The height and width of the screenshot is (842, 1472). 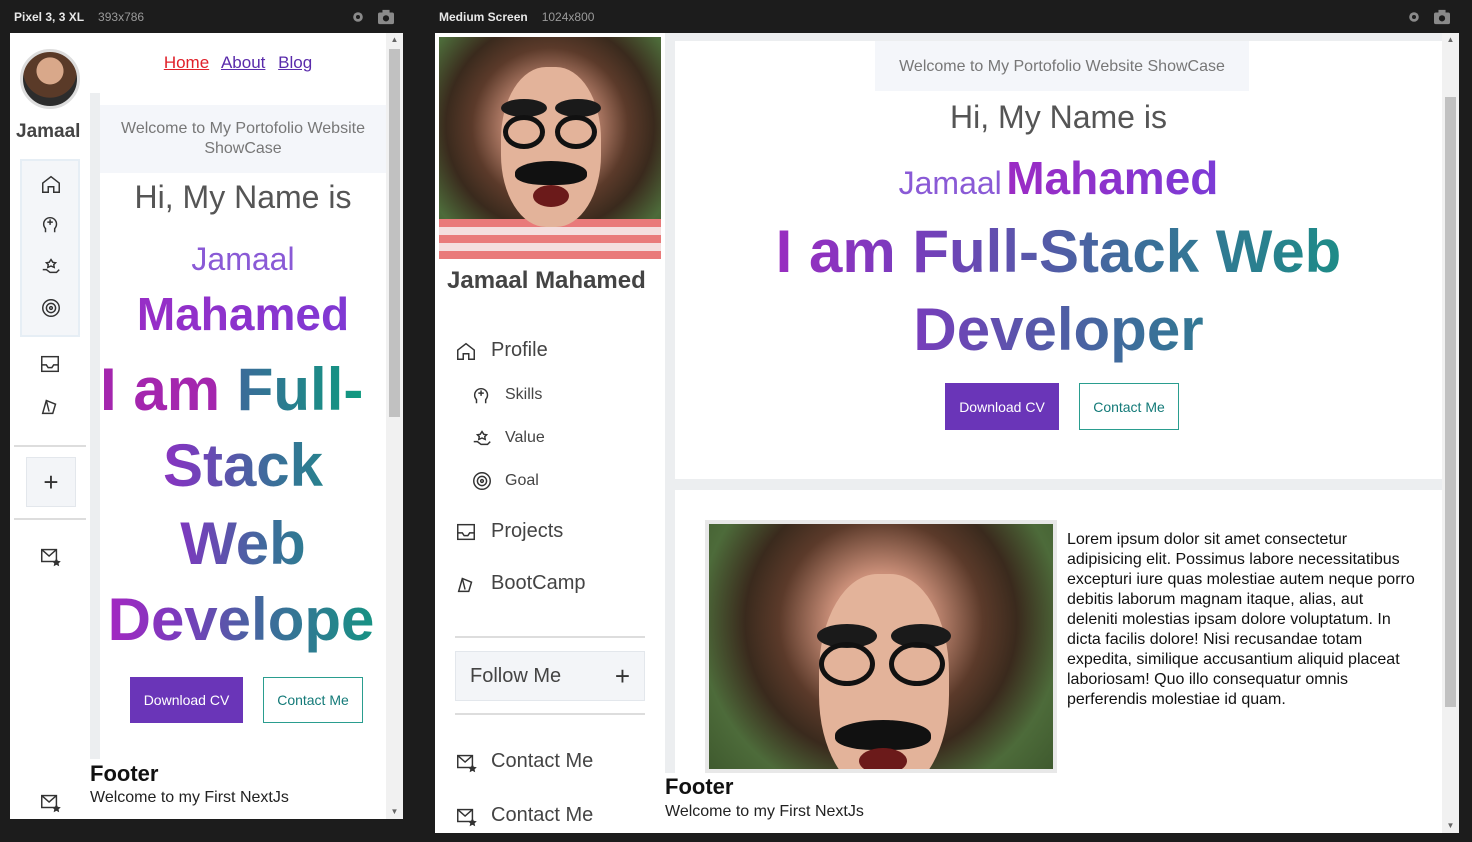 I want to click on sidebar-name: Jamaal Mahamed, so click(x=546, y=280).